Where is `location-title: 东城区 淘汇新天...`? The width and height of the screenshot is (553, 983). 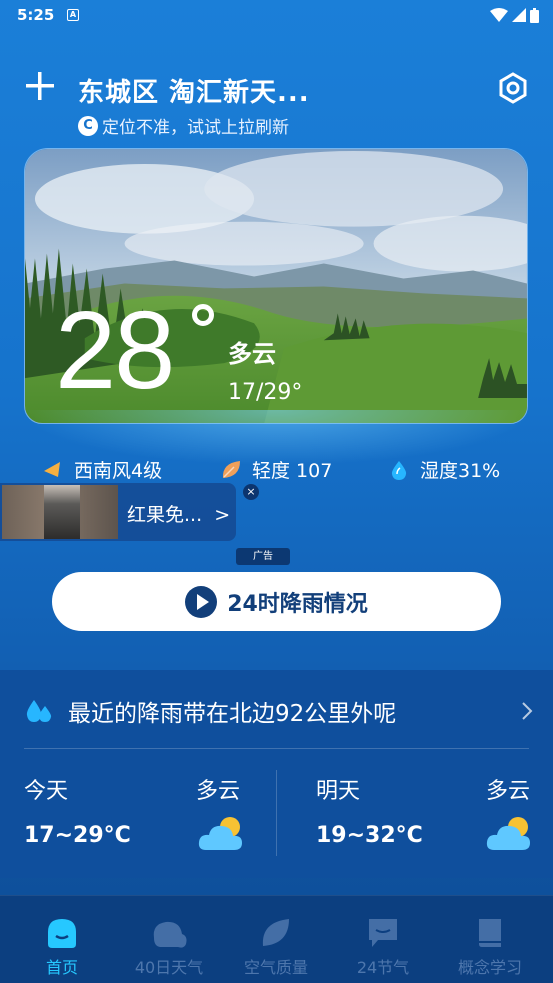 location-title: 东城区 淘汇新天... is located at coordinates (194, 90).